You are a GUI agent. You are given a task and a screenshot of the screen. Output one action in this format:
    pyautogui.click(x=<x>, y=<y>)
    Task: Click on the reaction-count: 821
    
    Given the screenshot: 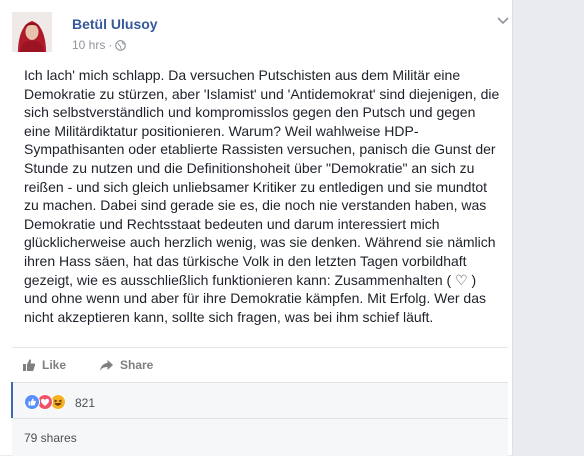 What is the action you would take?
    pyautogui.click(x=85, y=403)
    